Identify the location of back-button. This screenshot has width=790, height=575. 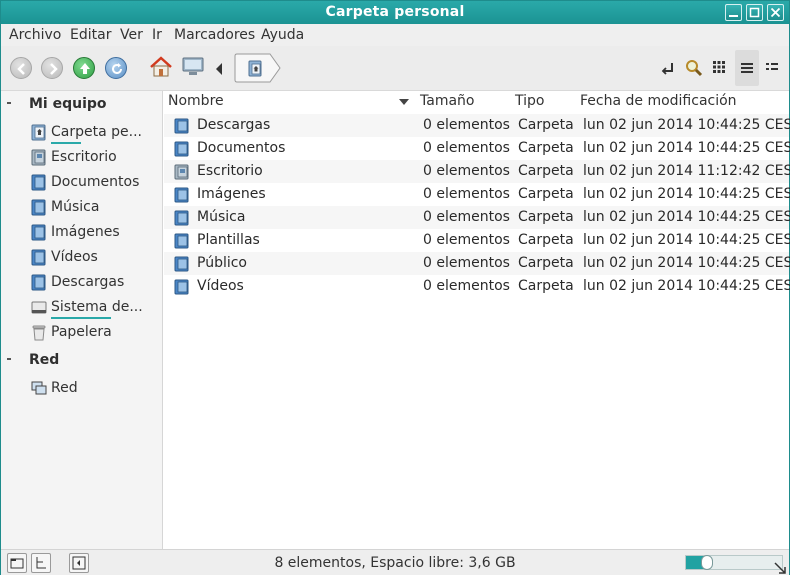
(21, 68).